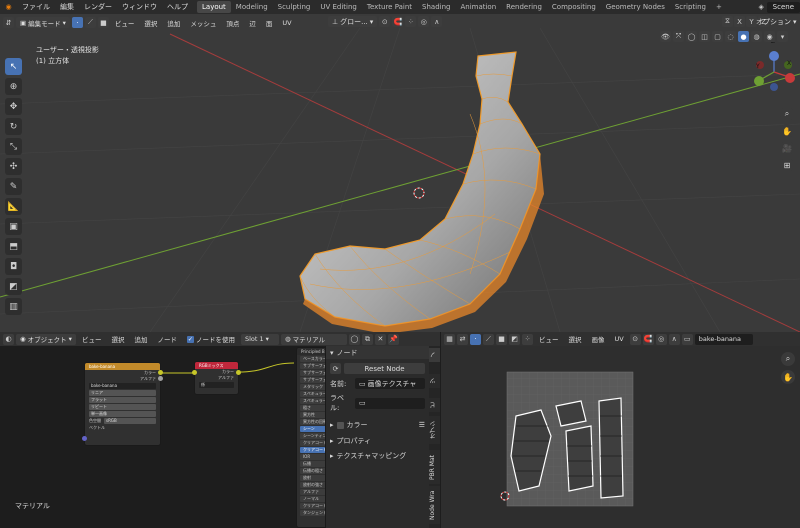  Describe the element at coordinates (13, 186) in the screenshot. I see `annotate-tool-icon: ✎` at that location.